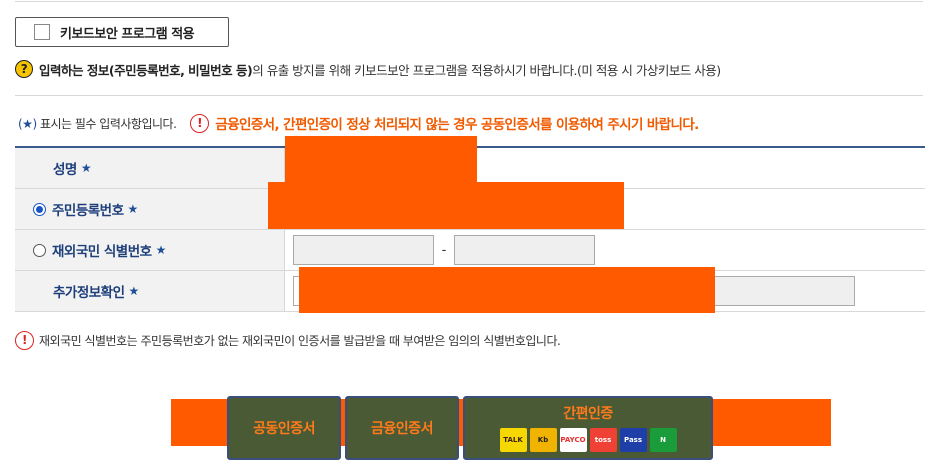  I want to click on financial-cert-button: 금융인증서, so click(402, 428).